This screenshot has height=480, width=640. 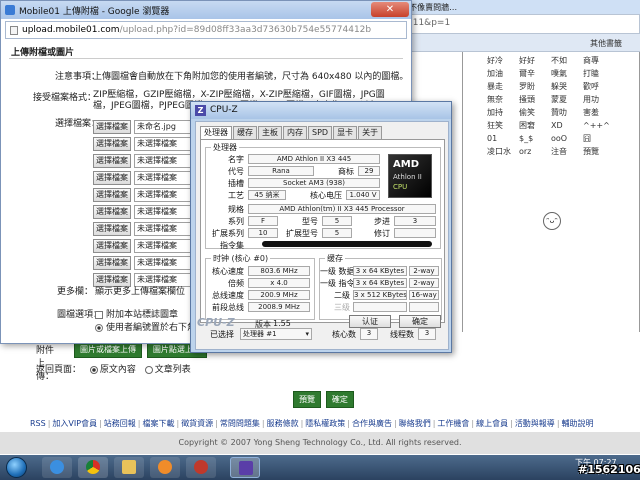 What do you see at coordinates (578, 423) in the screenshot?
I see `footer-link: 輔助說明` at bounding box center [578, 423].